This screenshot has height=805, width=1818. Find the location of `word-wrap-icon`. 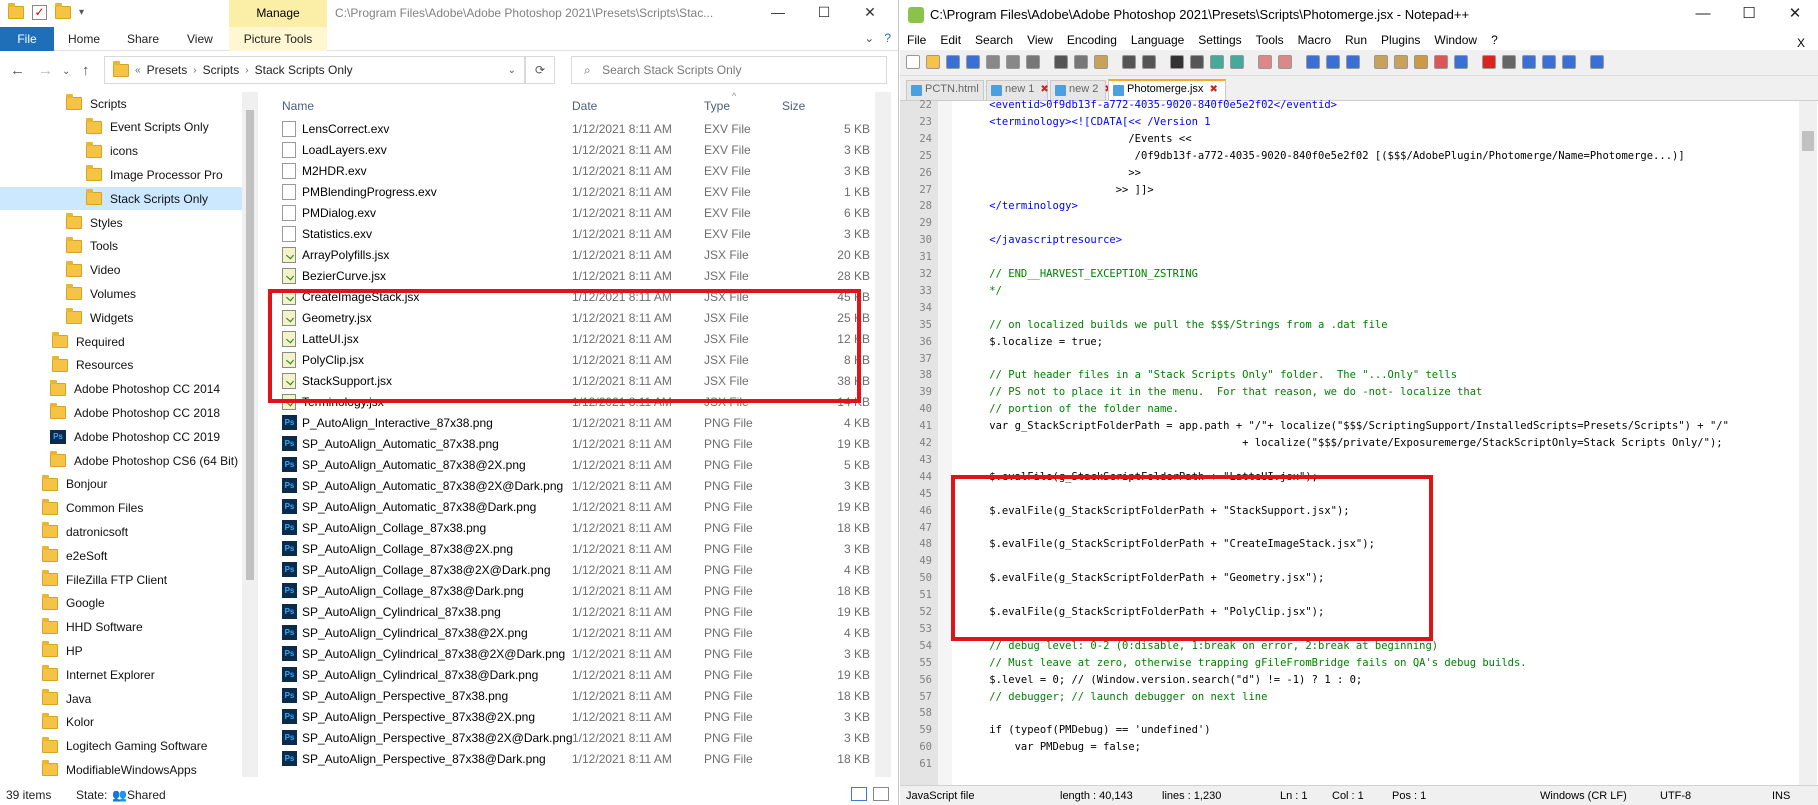

word-wrap-icon is located at coordinates (1313, 62).